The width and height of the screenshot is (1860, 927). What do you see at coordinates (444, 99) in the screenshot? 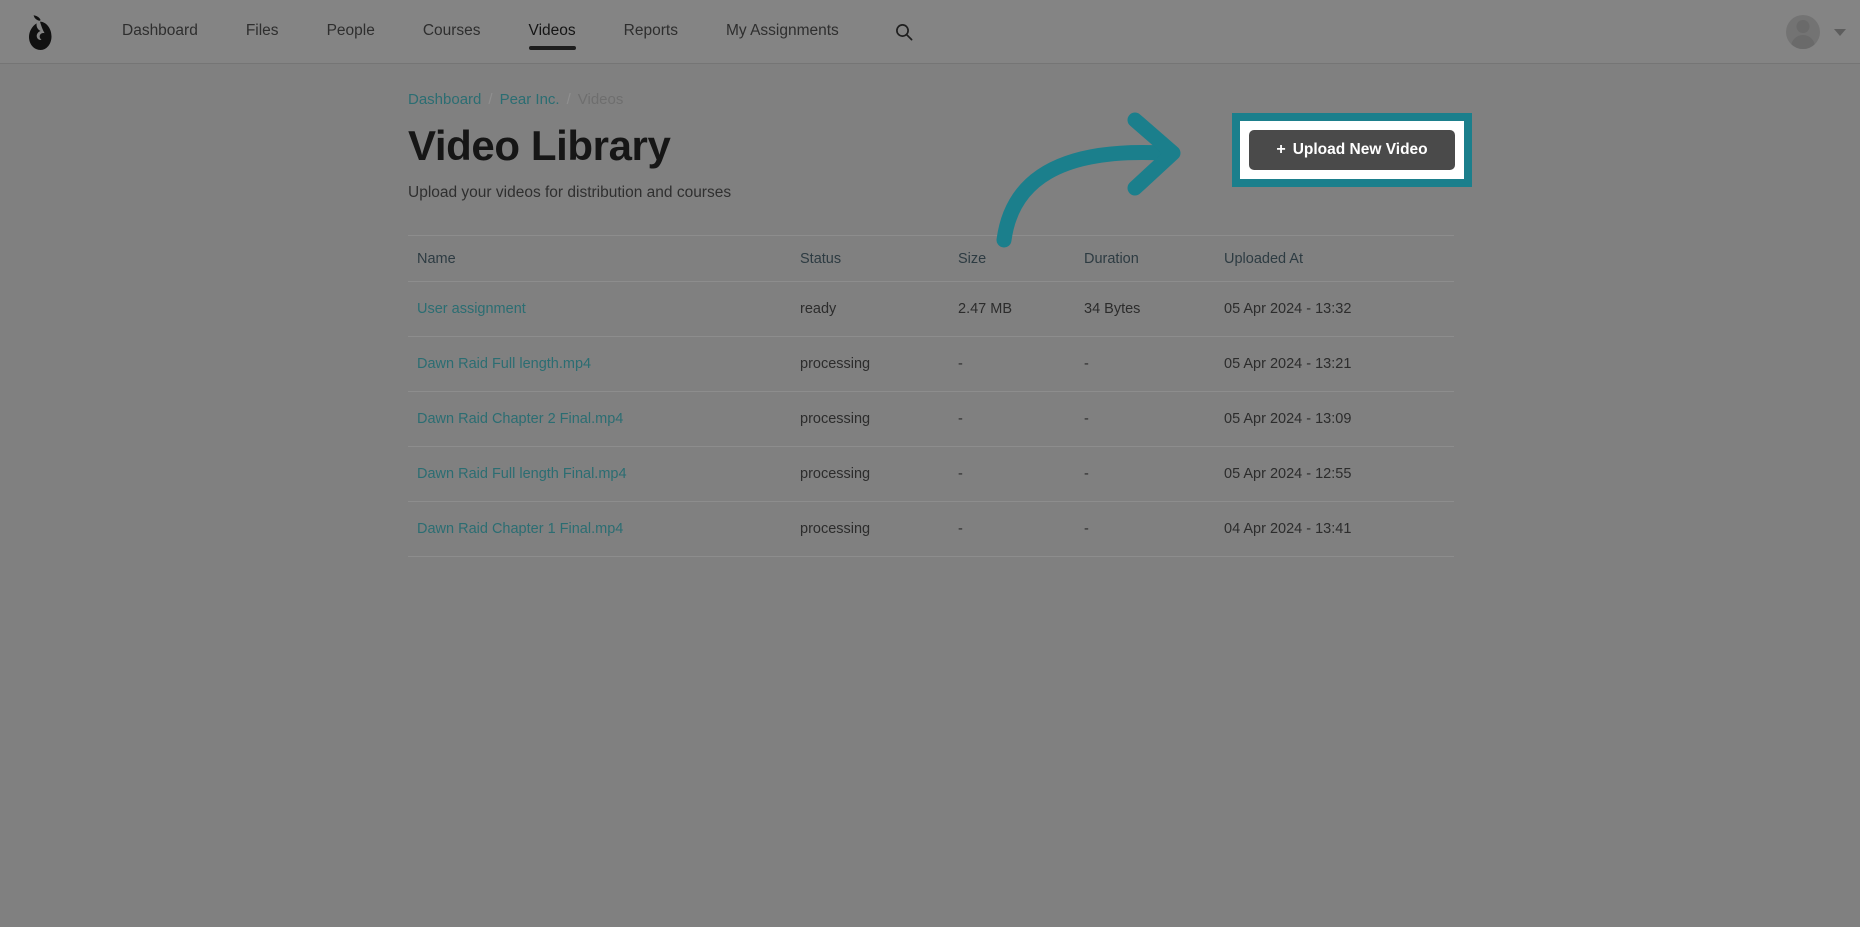
I see `breadcrumb-item-dashboard: Dashboard` at bounding box center [444, 99].